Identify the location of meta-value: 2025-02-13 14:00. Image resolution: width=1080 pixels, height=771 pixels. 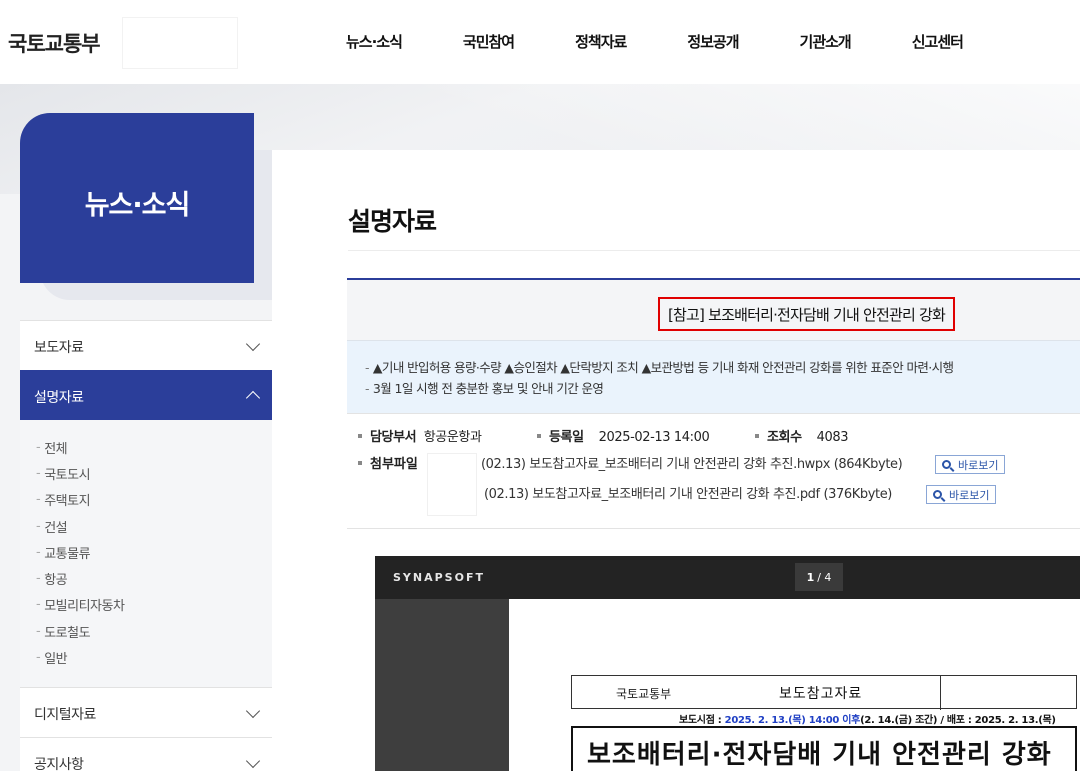
(654, 437).